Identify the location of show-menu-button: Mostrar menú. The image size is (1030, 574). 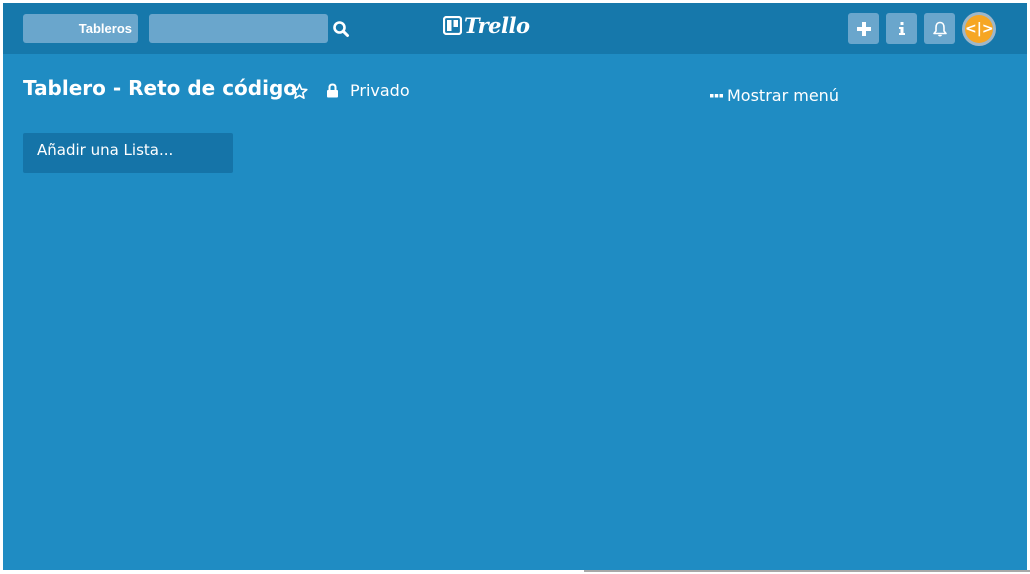
(774, 95).